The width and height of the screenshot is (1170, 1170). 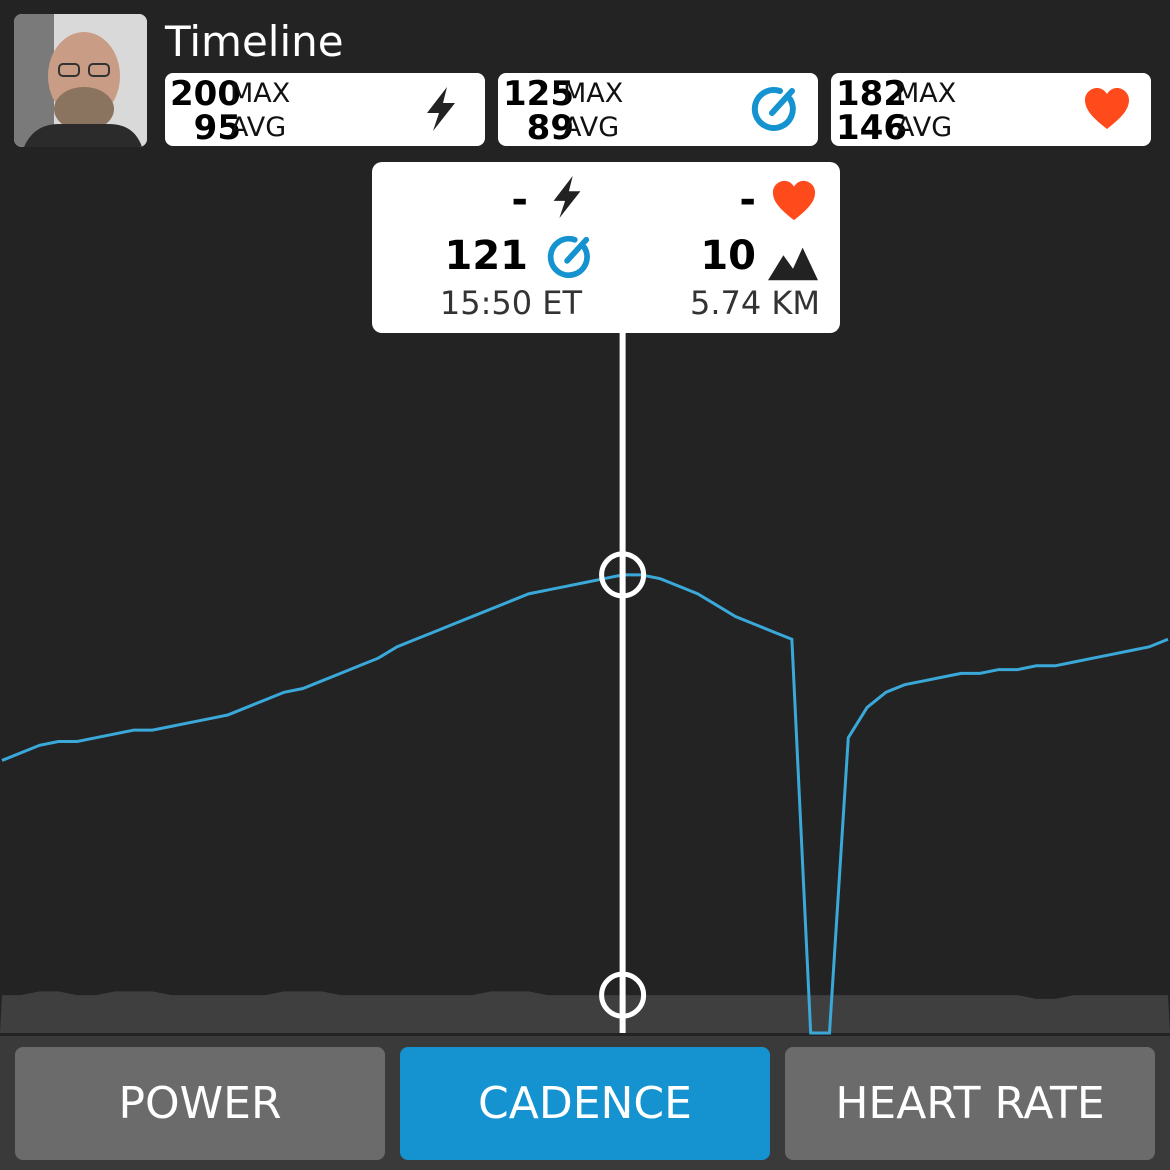 I want to click on avatar, so click(x=80, y=80).